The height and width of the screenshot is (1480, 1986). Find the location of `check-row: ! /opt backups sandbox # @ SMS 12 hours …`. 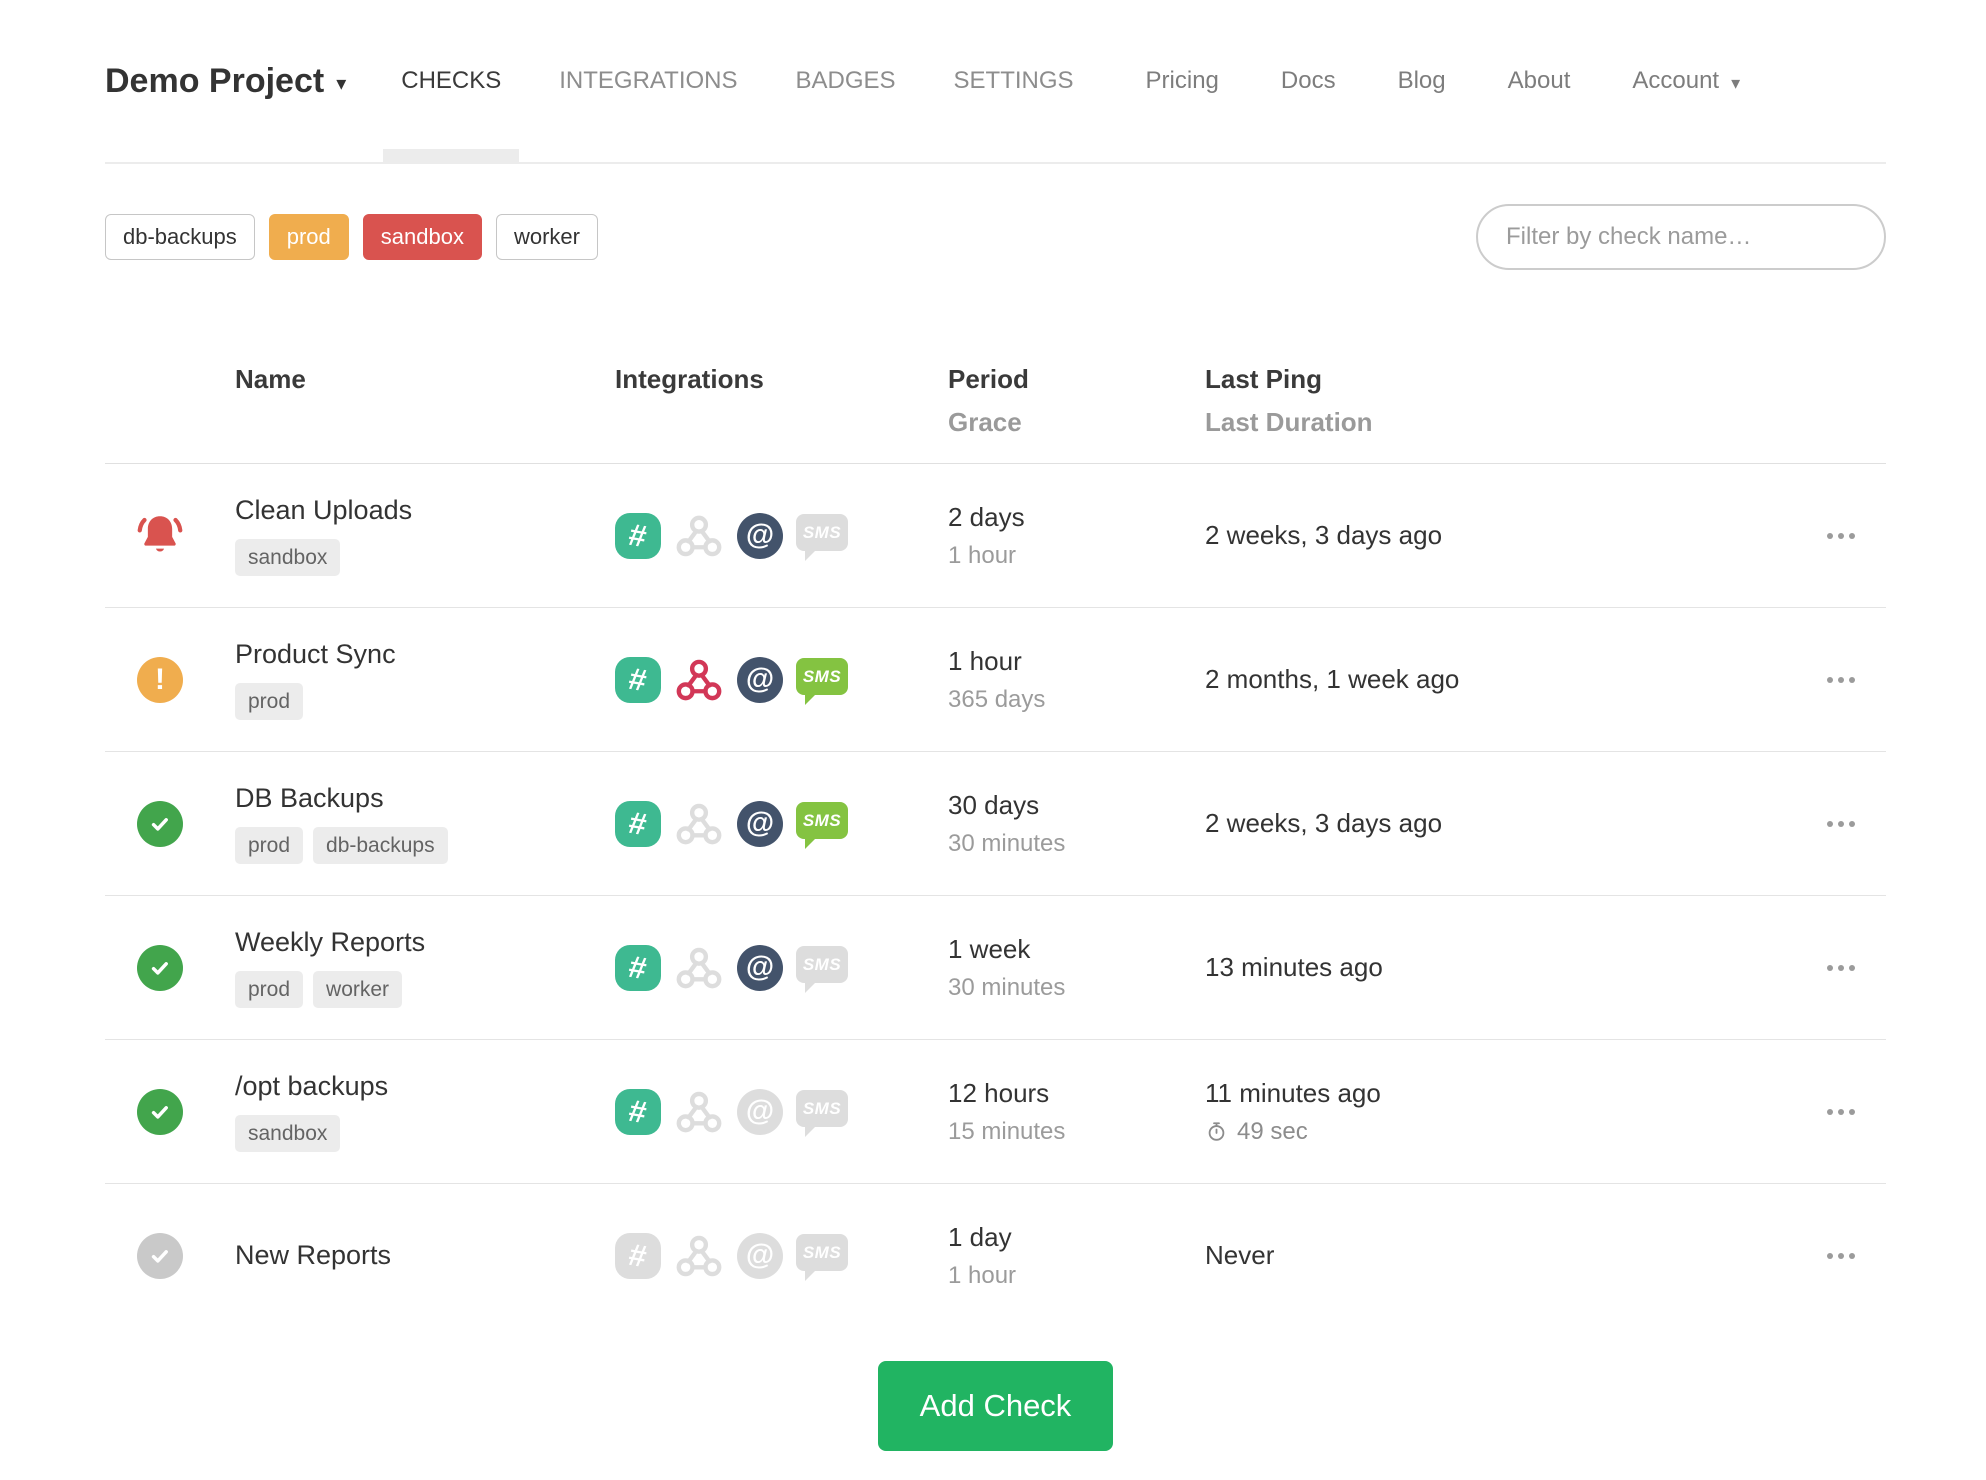

check-row: ! /opt backups sandbox # @ SMS 12 hours … is located at coordinates (995, 1112).